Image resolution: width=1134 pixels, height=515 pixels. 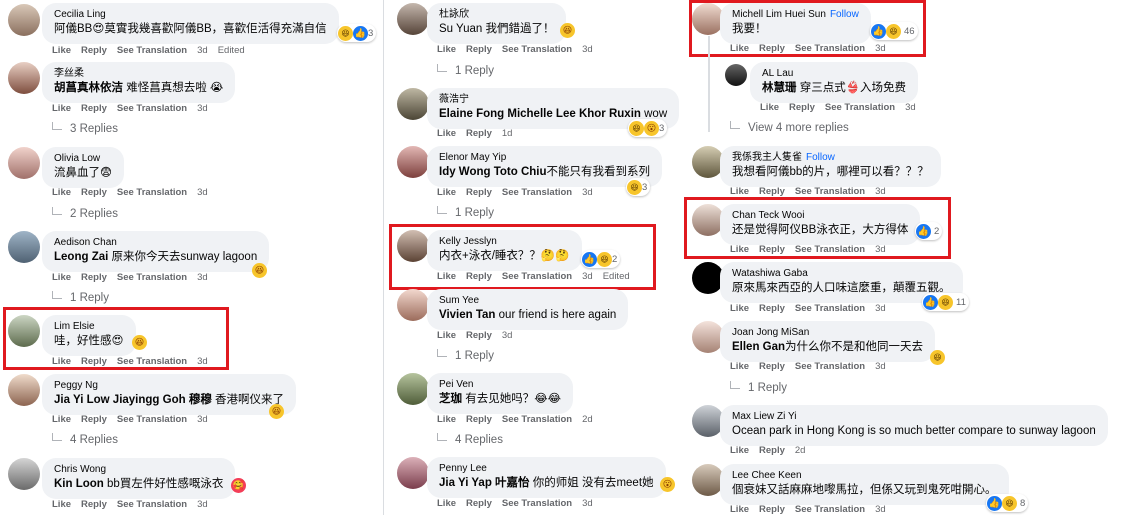 I want to click on reaction-count: 👍 😆 8, so click(x=1007, y=503).